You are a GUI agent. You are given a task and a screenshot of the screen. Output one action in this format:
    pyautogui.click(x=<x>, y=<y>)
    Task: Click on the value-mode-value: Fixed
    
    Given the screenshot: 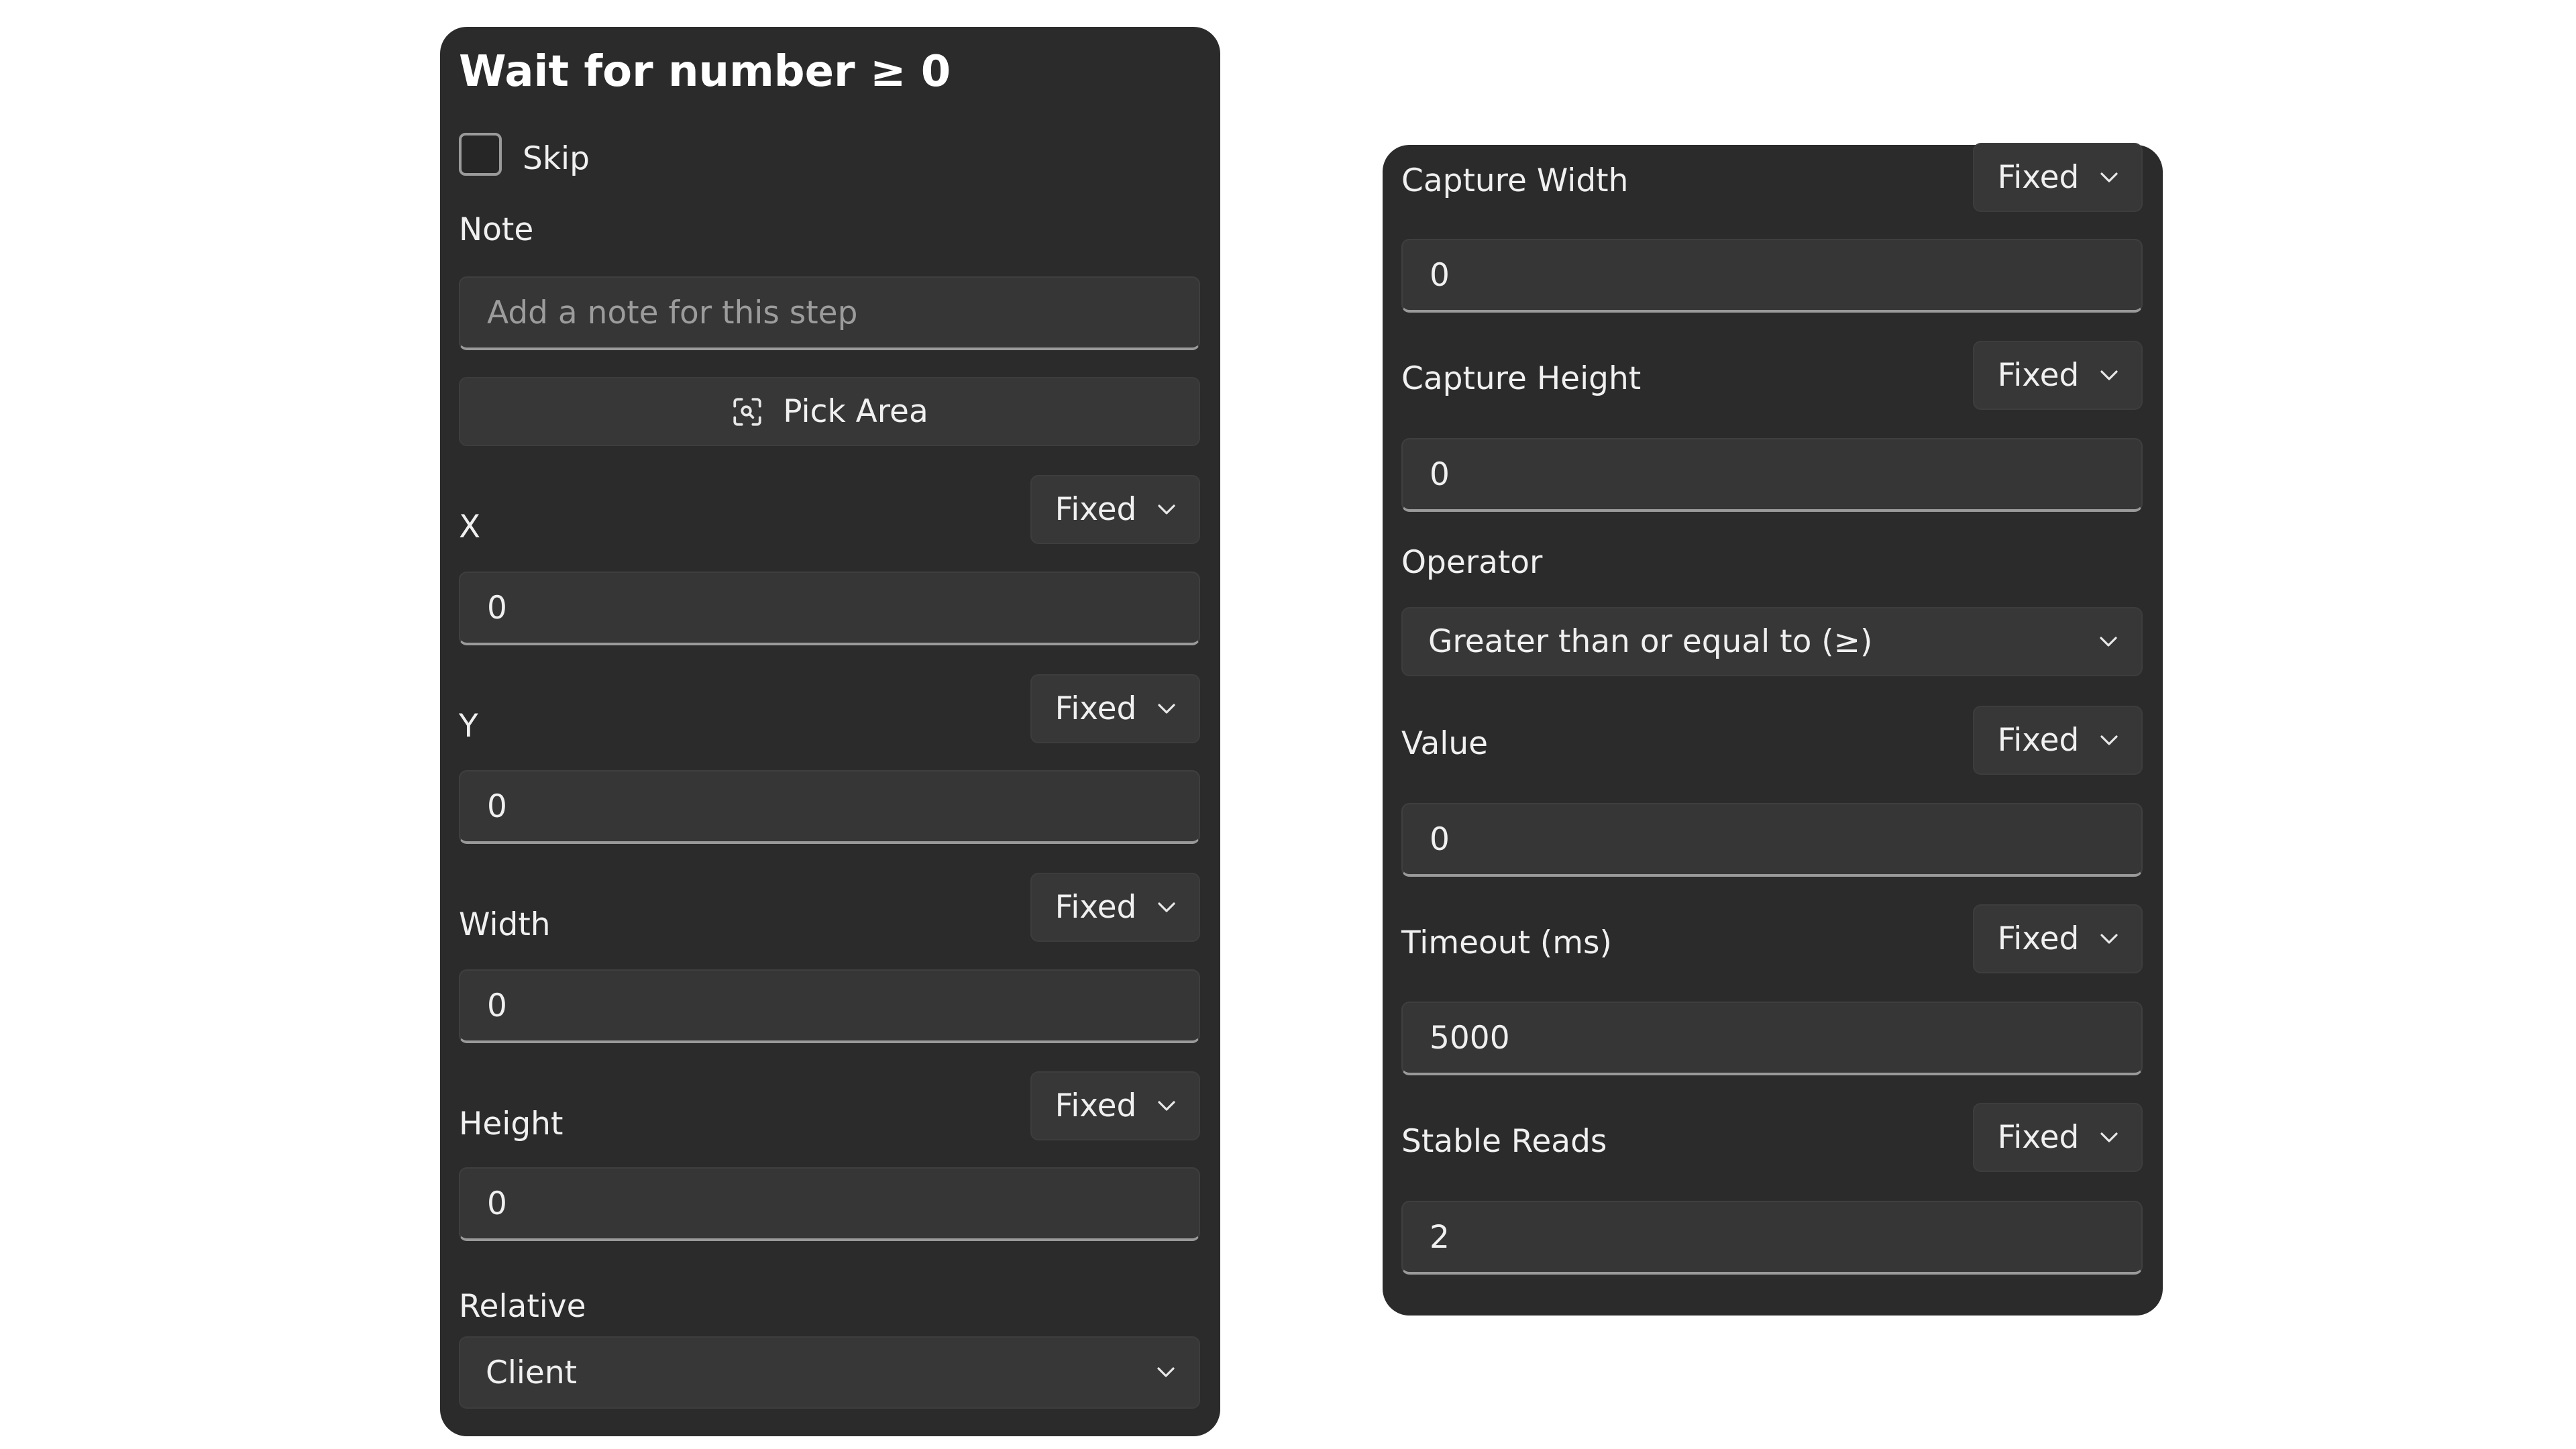 What is the action you would take?
    pyautogui.click(x=2038, y=740)
    